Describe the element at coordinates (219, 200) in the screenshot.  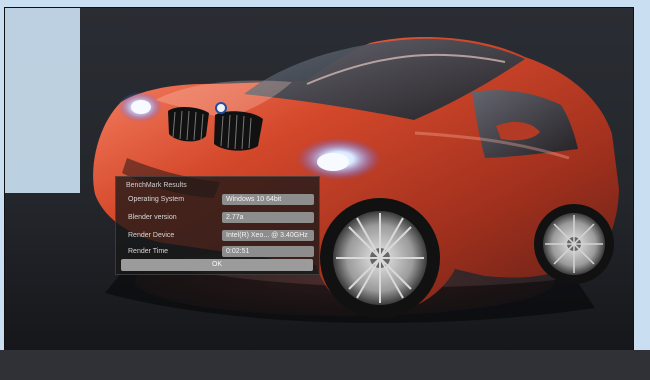
I see `result-row-operating-system: Operating System Windows 10 64bit` at that location.